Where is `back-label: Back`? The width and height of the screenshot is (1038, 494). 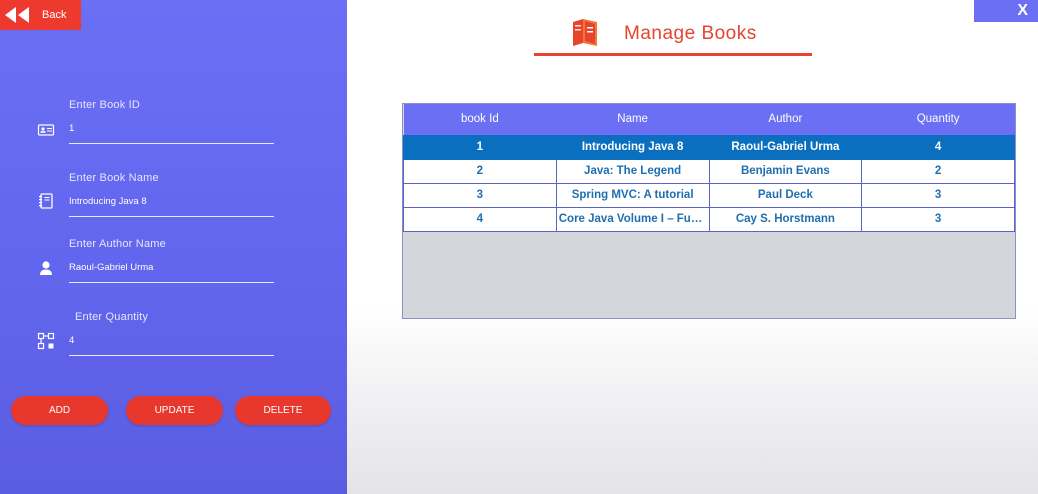
back-label: Back is located at coordinates (54, 15).